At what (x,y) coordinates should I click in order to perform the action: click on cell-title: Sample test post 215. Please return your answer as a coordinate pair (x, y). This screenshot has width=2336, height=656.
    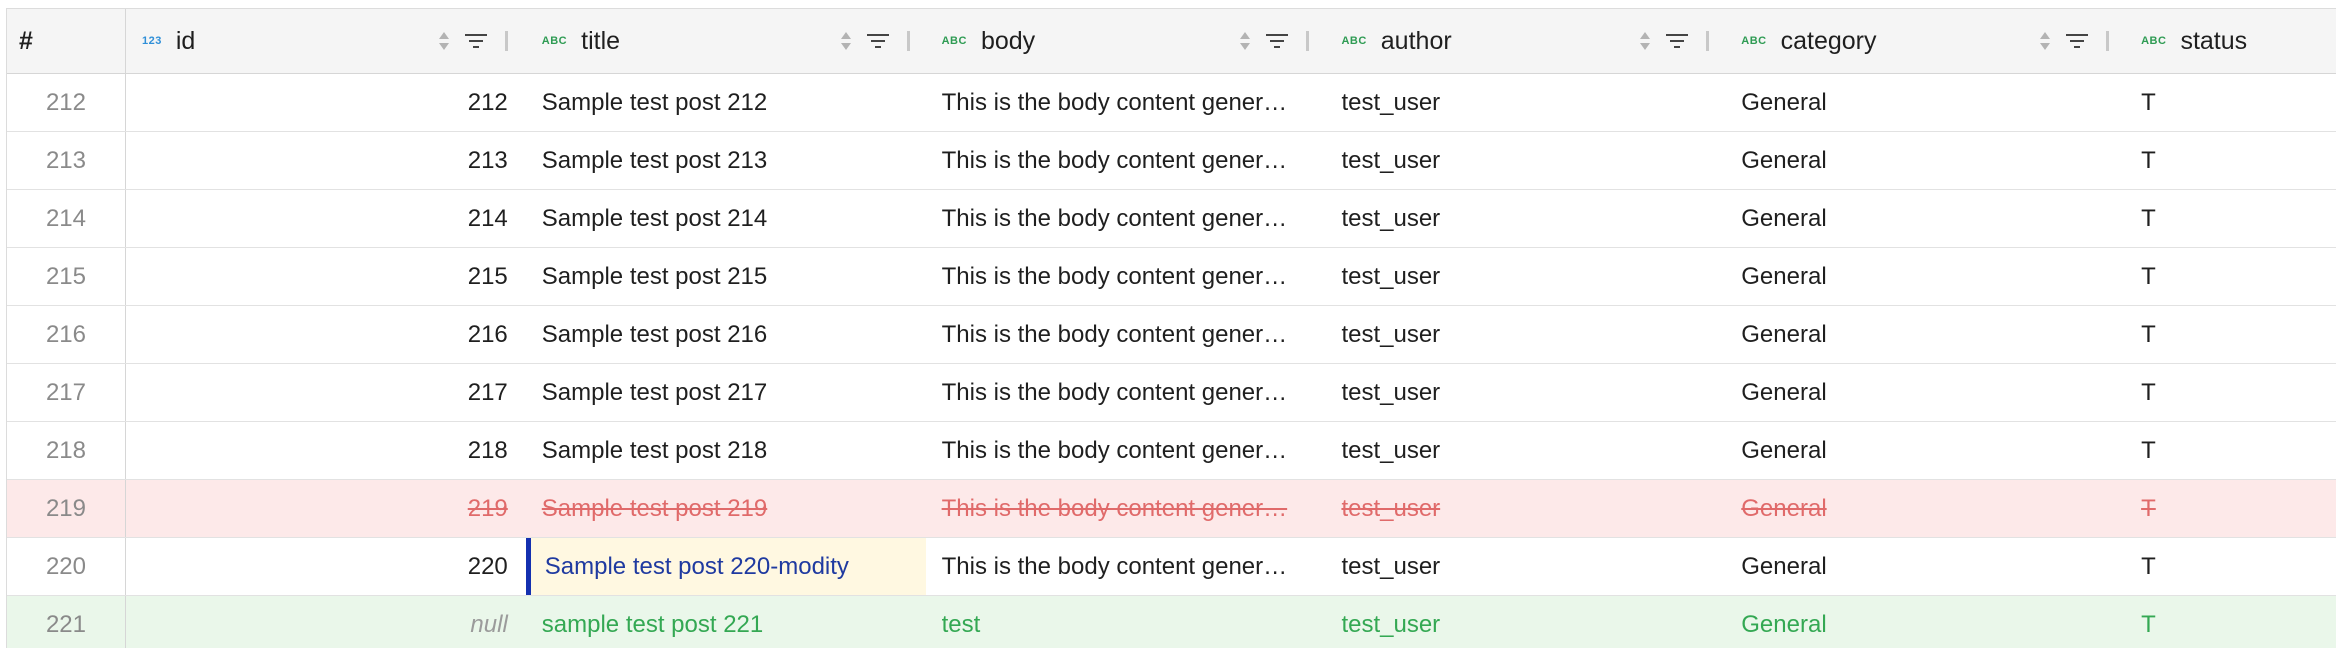
    Looking at the image, I should click on (726, 276).